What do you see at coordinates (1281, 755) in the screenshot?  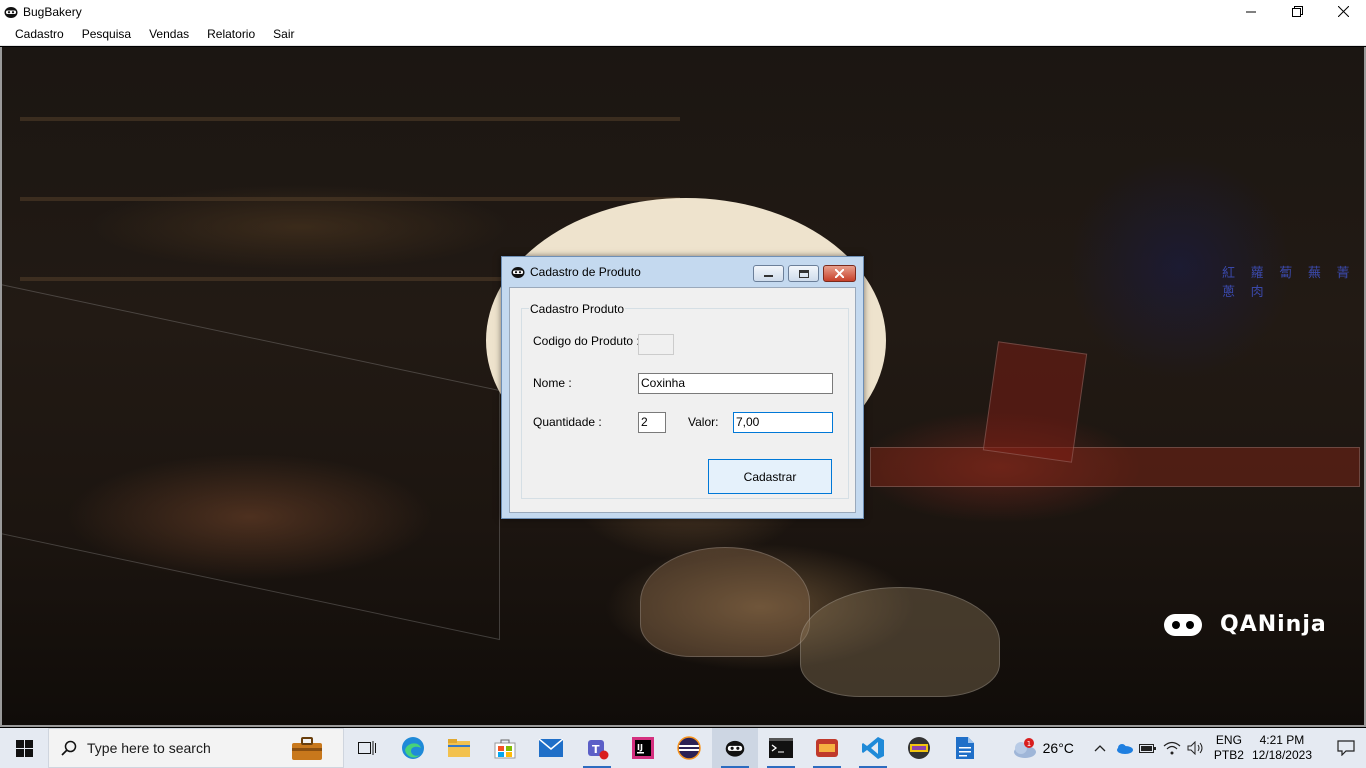 I see `clock-date: 12/18/2023` at bounding box center [1281, 755].